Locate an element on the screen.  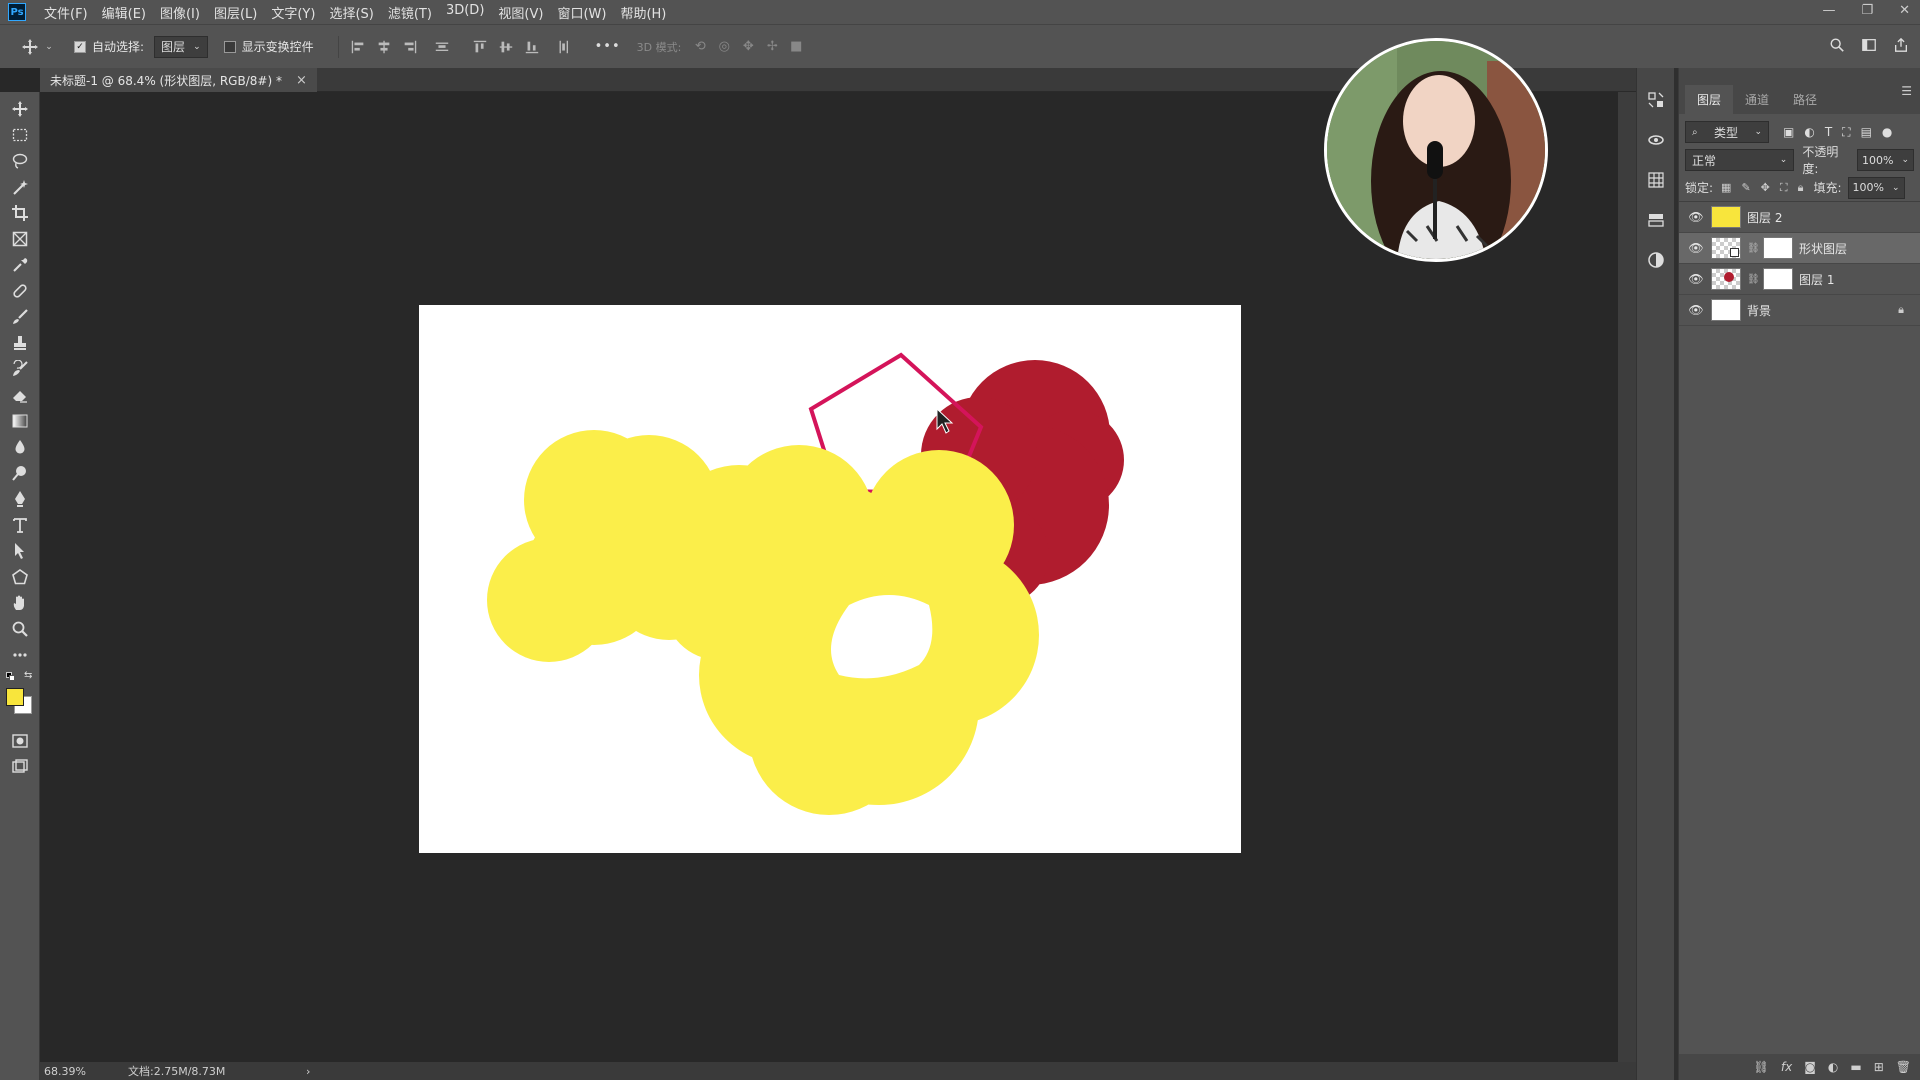
align-hcenter-icon is located at coordinates (384, 47).